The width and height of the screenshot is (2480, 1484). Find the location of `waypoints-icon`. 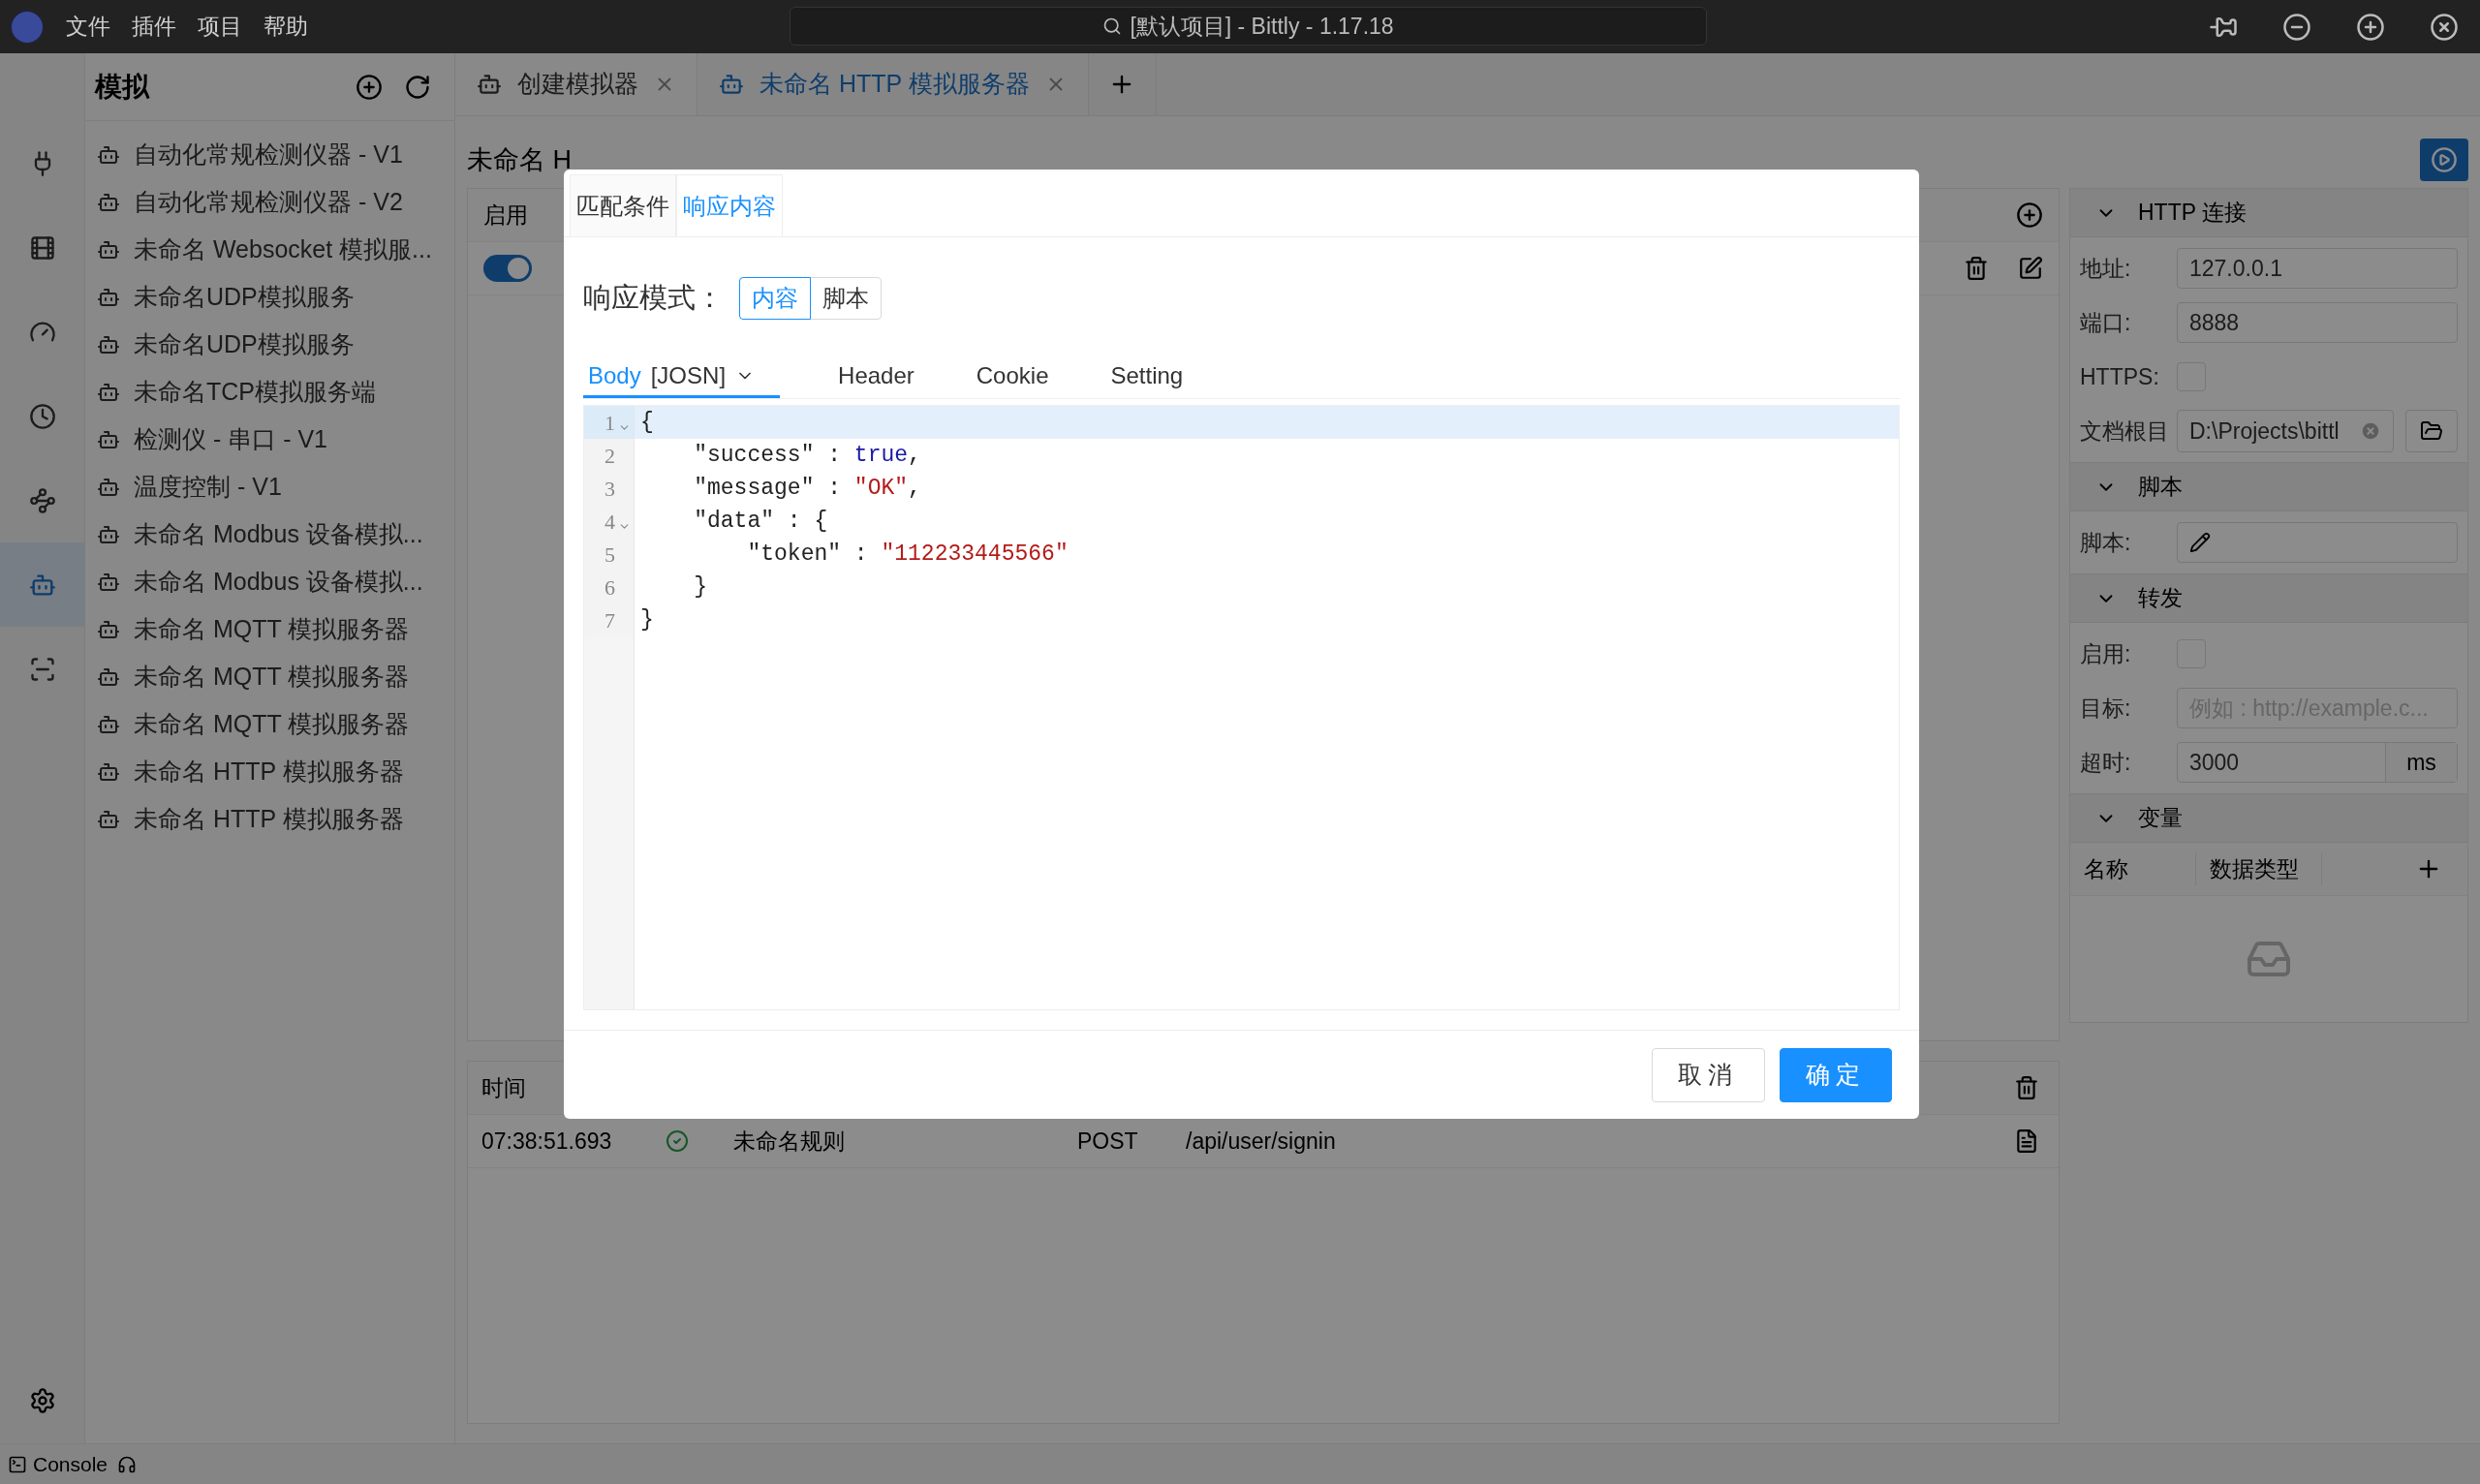

waypoints-icon is located at coordinates (42, 500).